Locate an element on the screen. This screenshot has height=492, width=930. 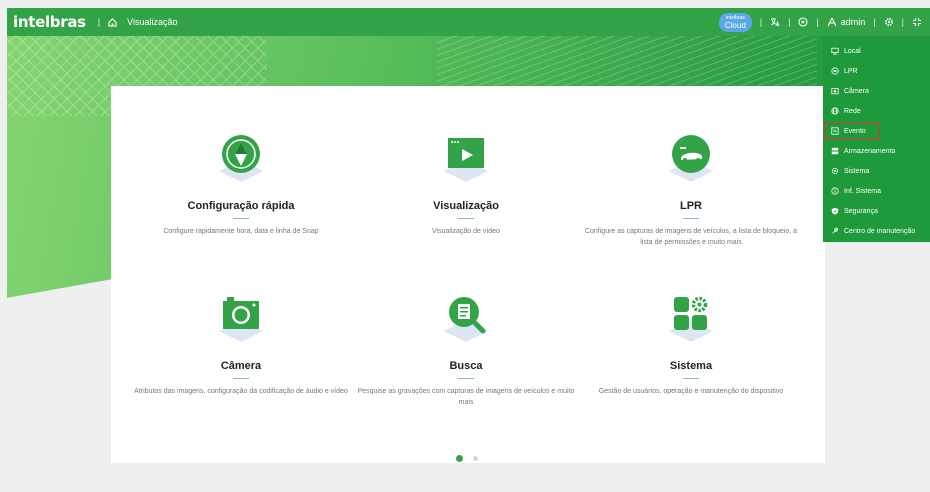
breadcrumb-current: Visualização is located at coordinates (152, 22).